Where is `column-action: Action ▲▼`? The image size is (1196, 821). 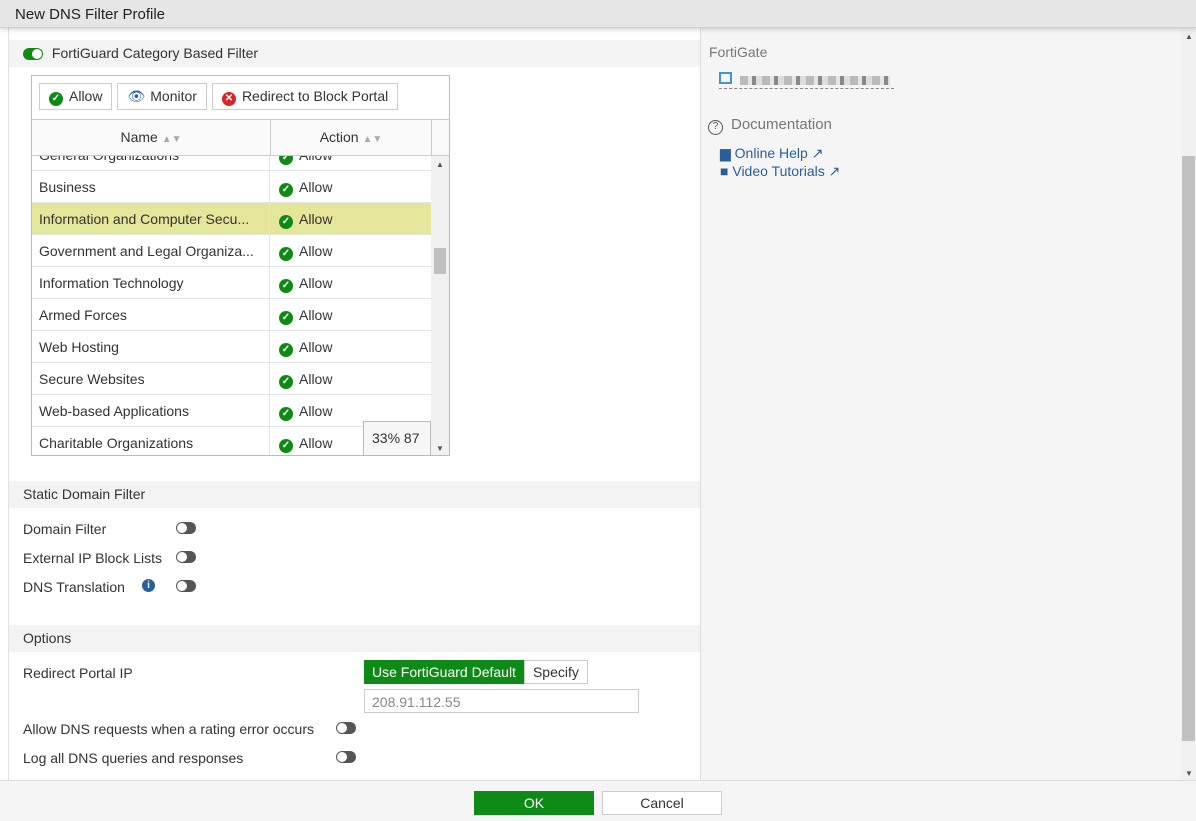
column-action: Action ▲▼ is located at coordinates (351, 137).